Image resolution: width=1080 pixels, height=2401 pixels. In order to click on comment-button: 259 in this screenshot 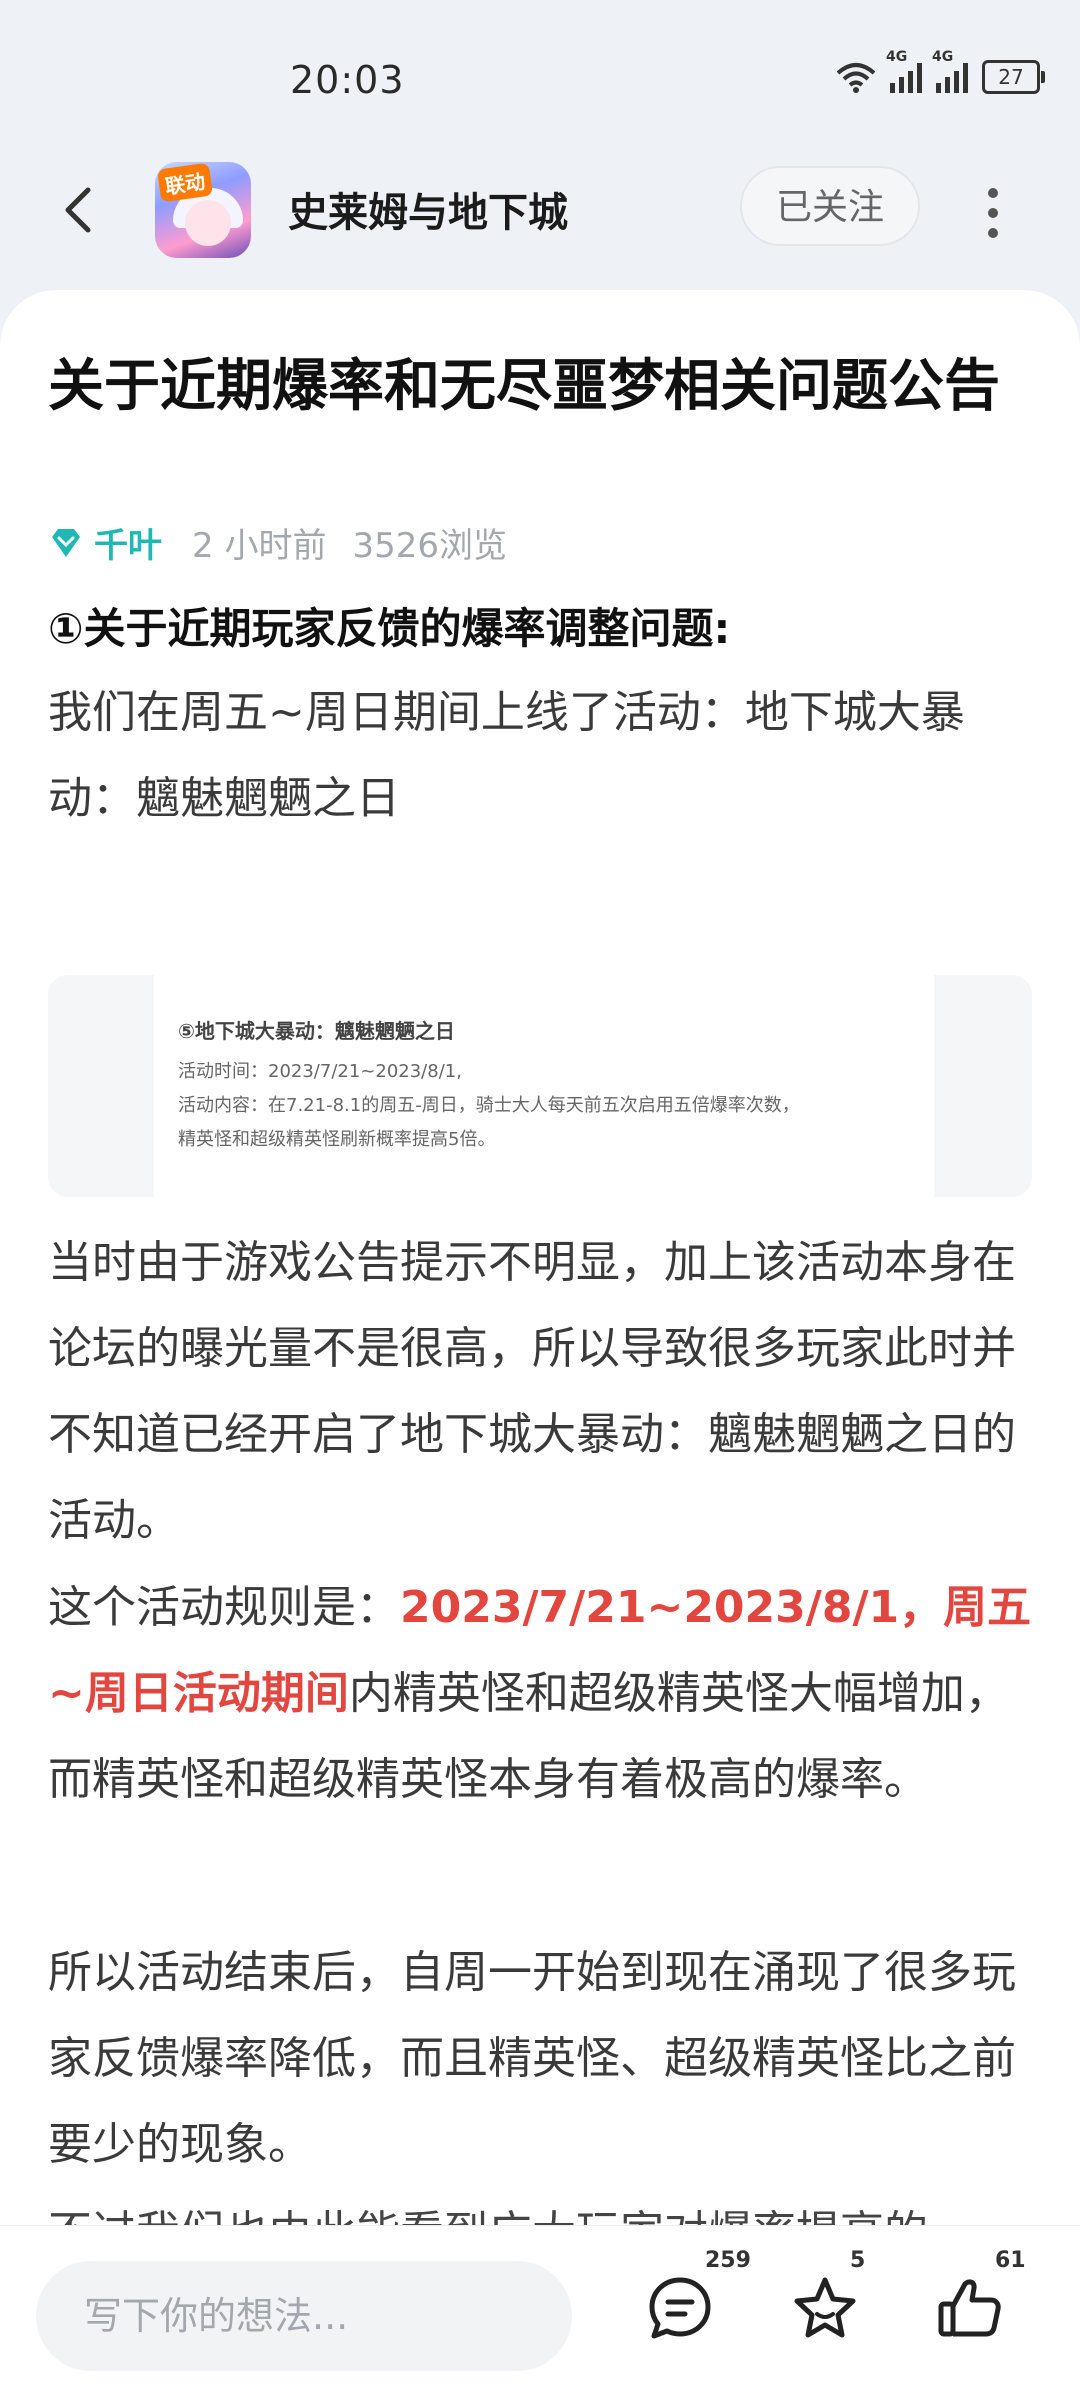, I will do `click(698, 2301)`.